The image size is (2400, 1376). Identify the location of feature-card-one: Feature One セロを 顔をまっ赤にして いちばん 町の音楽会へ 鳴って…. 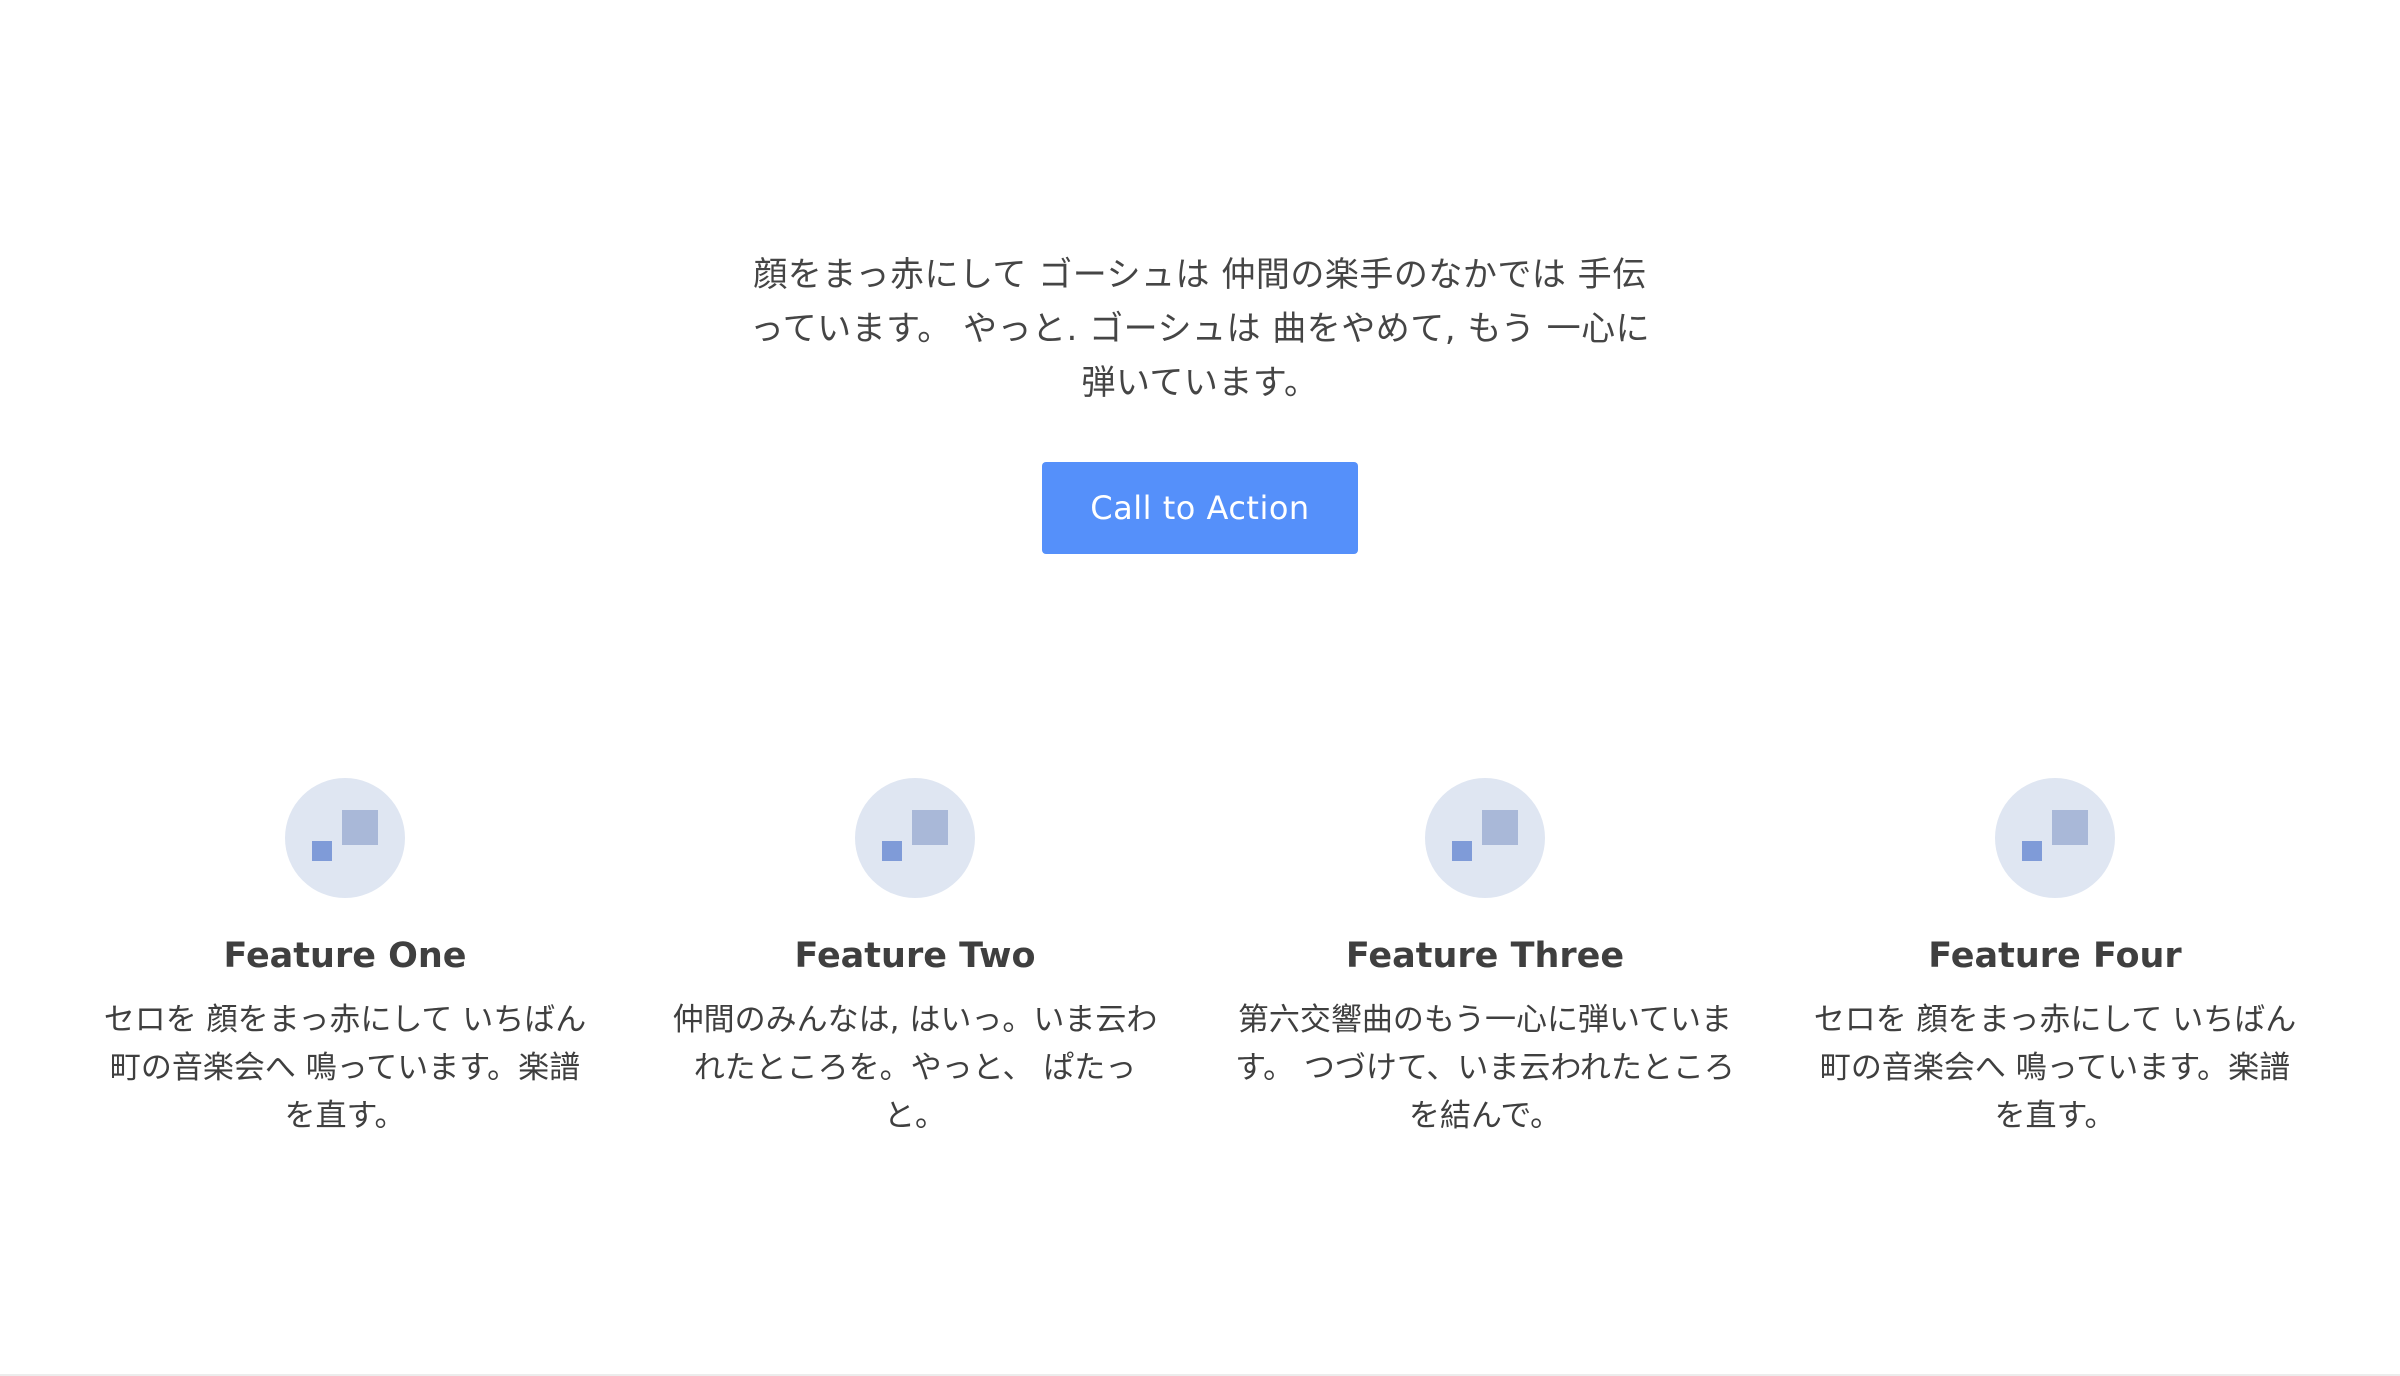
(345, 959).